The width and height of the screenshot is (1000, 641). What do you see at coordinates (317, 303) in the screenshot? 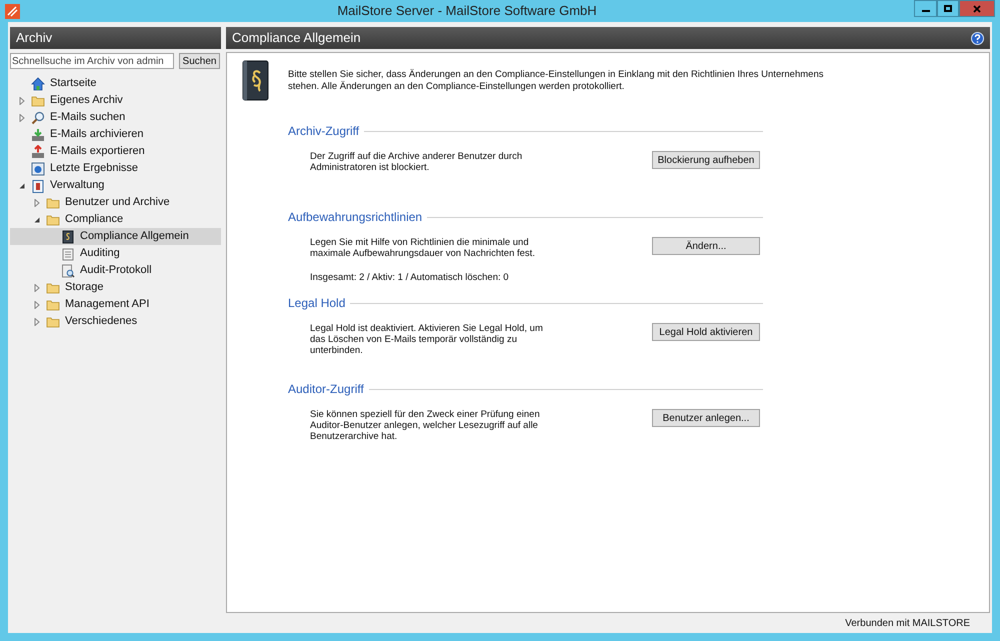
I see `section-heading: Legal Hold` at bounding box center [317, 303].